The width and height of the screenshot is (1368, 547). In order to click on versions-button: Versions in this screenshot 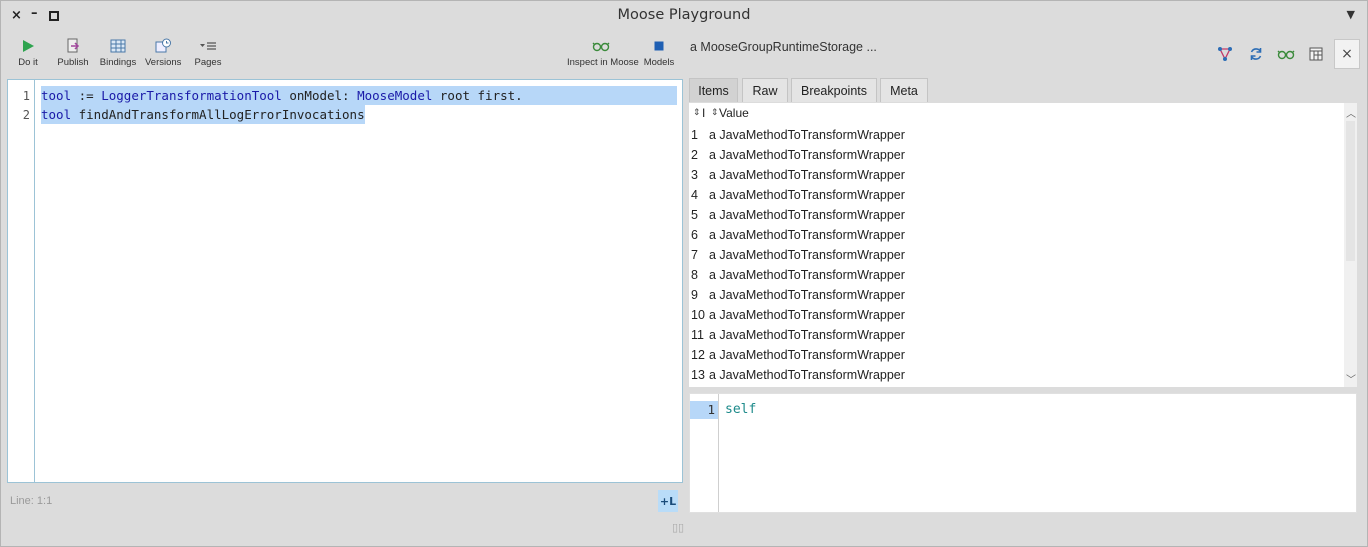, I will do `click(163, 52)`.